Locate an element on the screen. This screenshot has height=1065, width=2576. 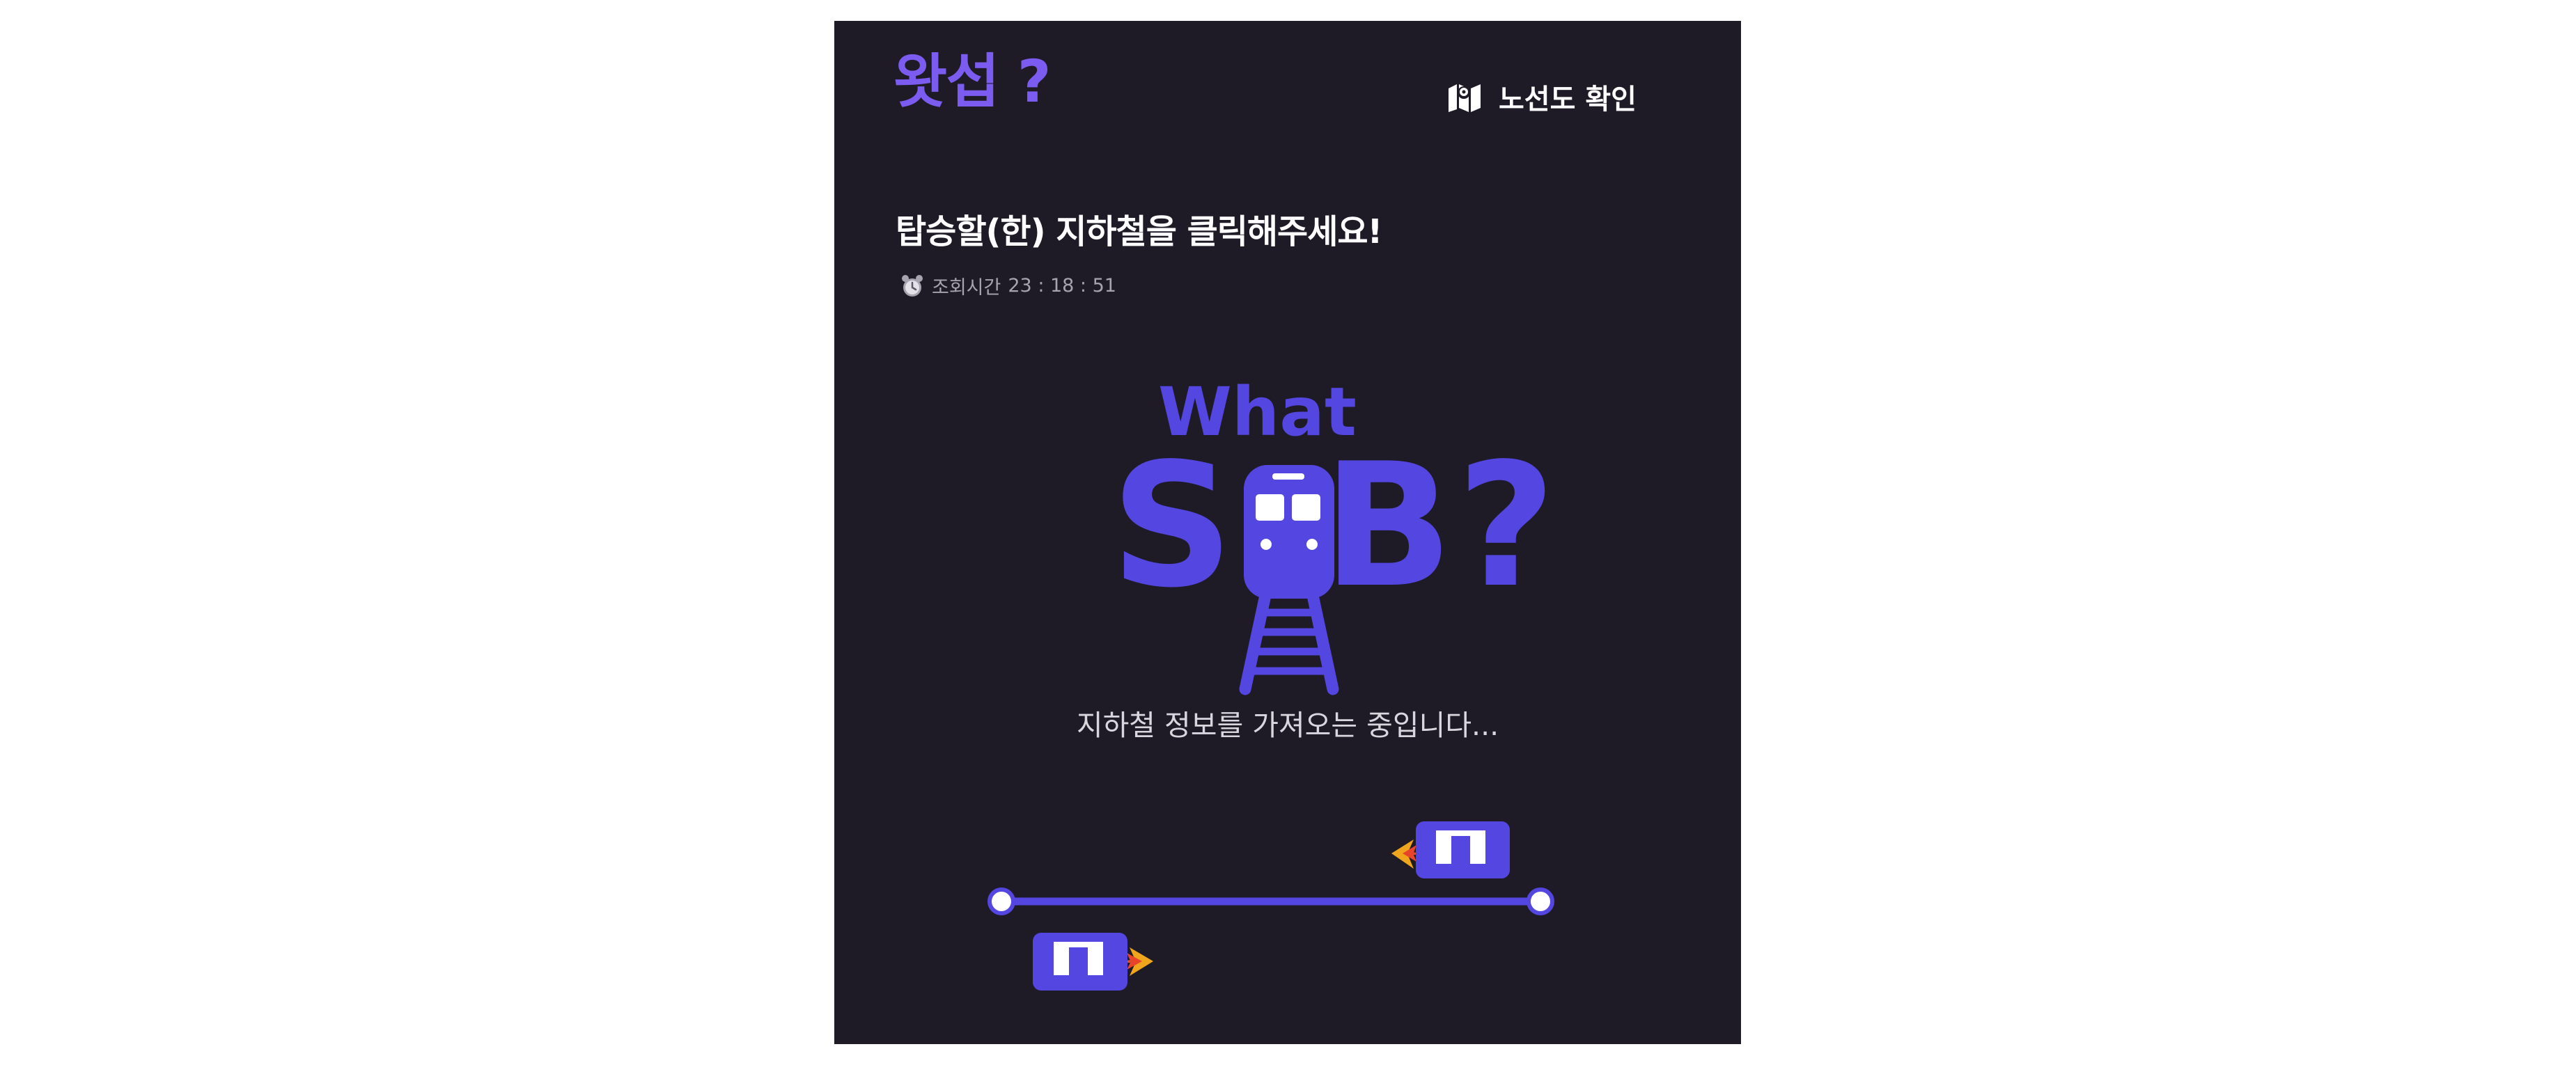
whatsub-logo: What S B ? is located at coordinates (1332, 534).